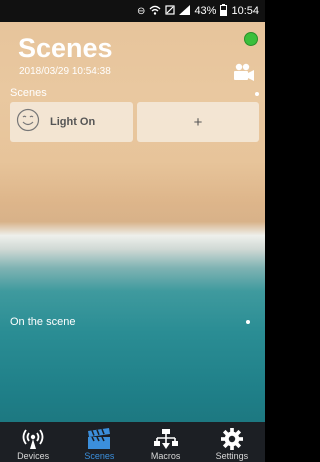 This screenshot has height=462, width=320. What do you see at coordinates (28, 93) in the screenshot?
I see `scenes-section-label: Scenes` at bounding box center [28, 93].